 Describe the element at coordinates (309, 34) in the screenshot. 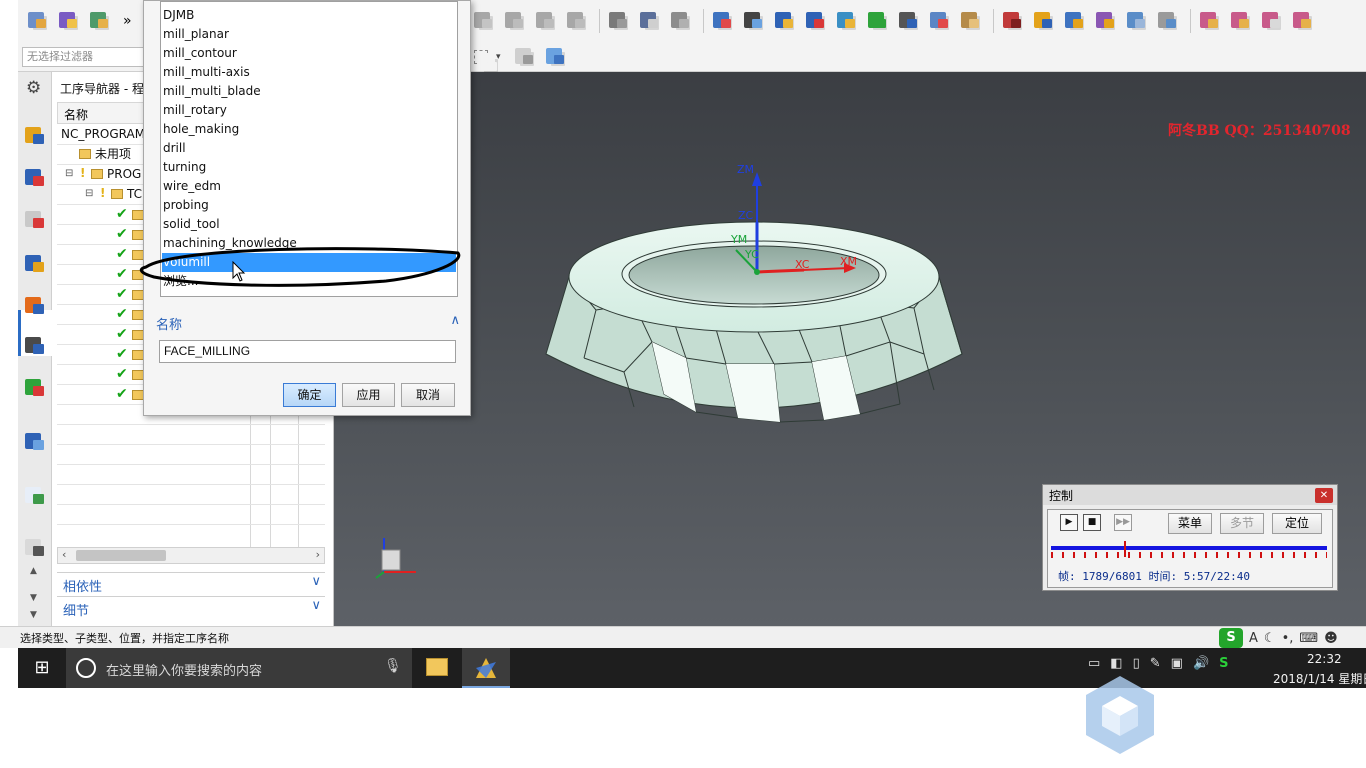

I see `list-item: mill_planar` at that location.